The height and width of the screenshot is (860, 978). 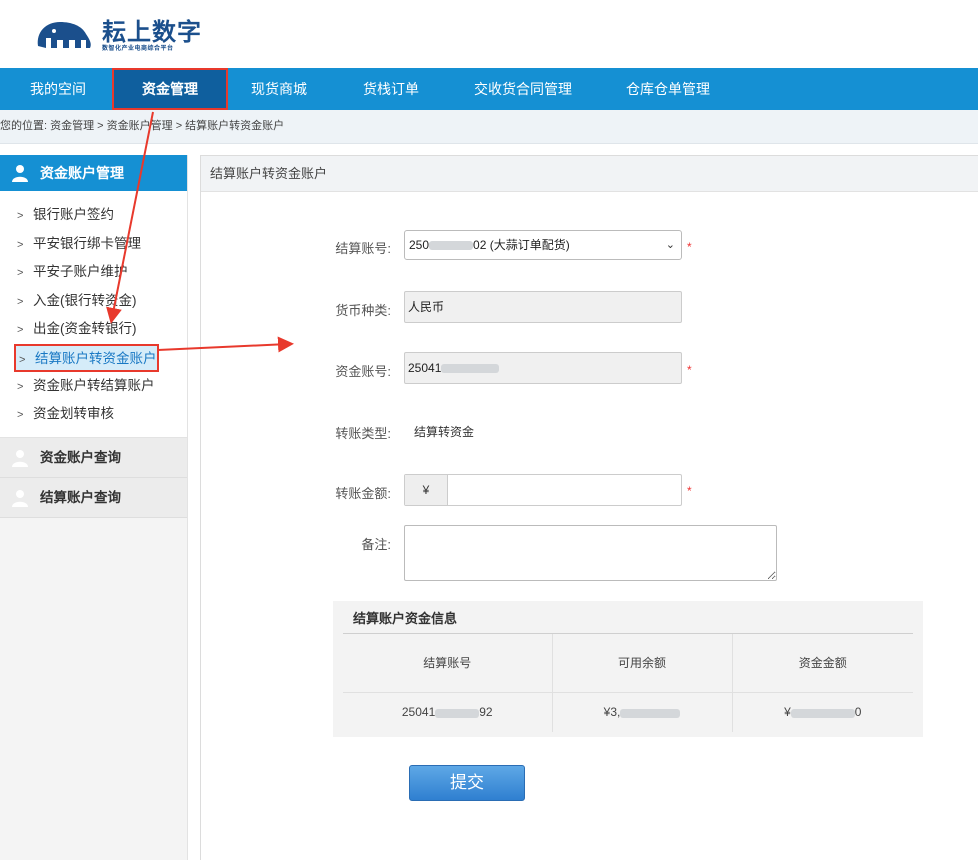 I want to click on sidebar-item-pingan-card: > 平安银行绑卡管理, so click(x=93, y=244).